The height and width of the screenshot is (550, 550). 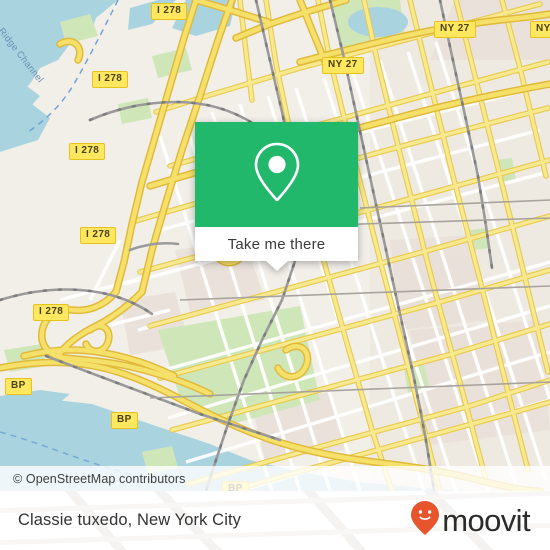 I want to click on moovit-logo: moovit, so click(x=470, y=520).